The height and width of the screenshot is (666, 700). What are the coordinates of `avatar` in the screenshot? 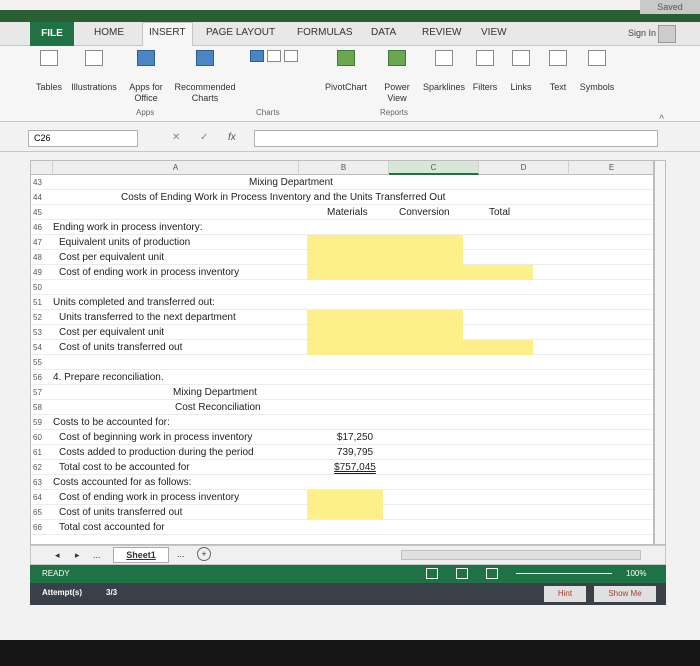 It's located at (667, 34).